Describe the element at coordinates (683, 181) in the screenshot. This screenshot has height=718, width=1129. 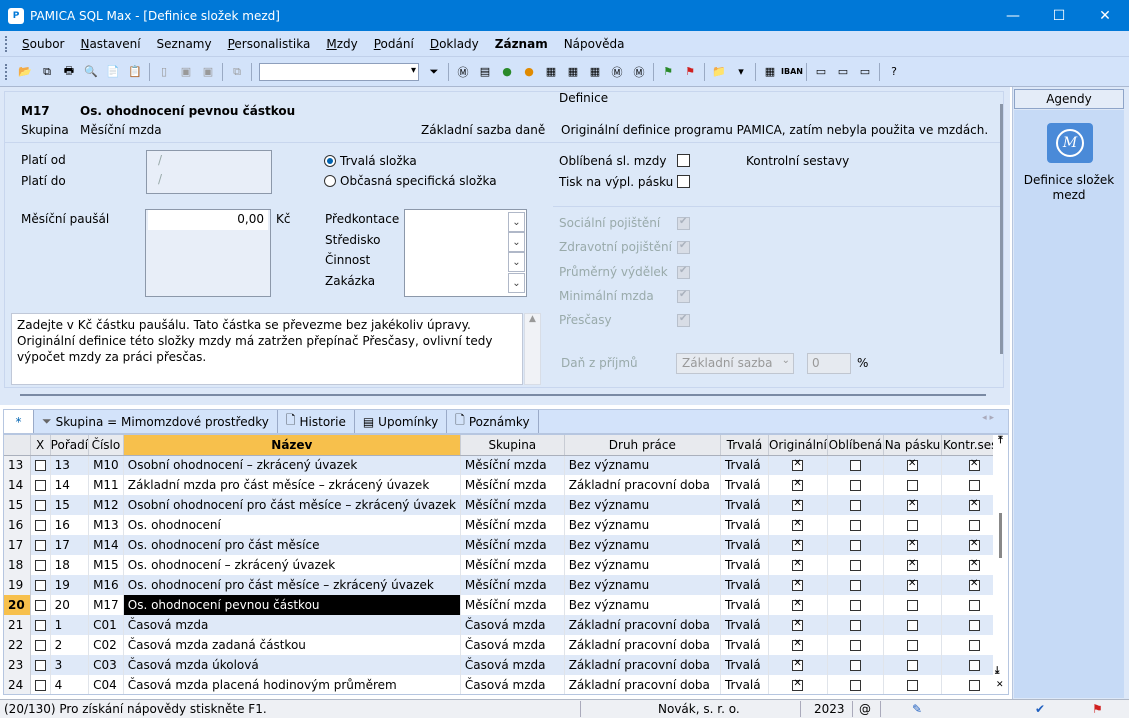
I see `tisk-checkbox` at that location.